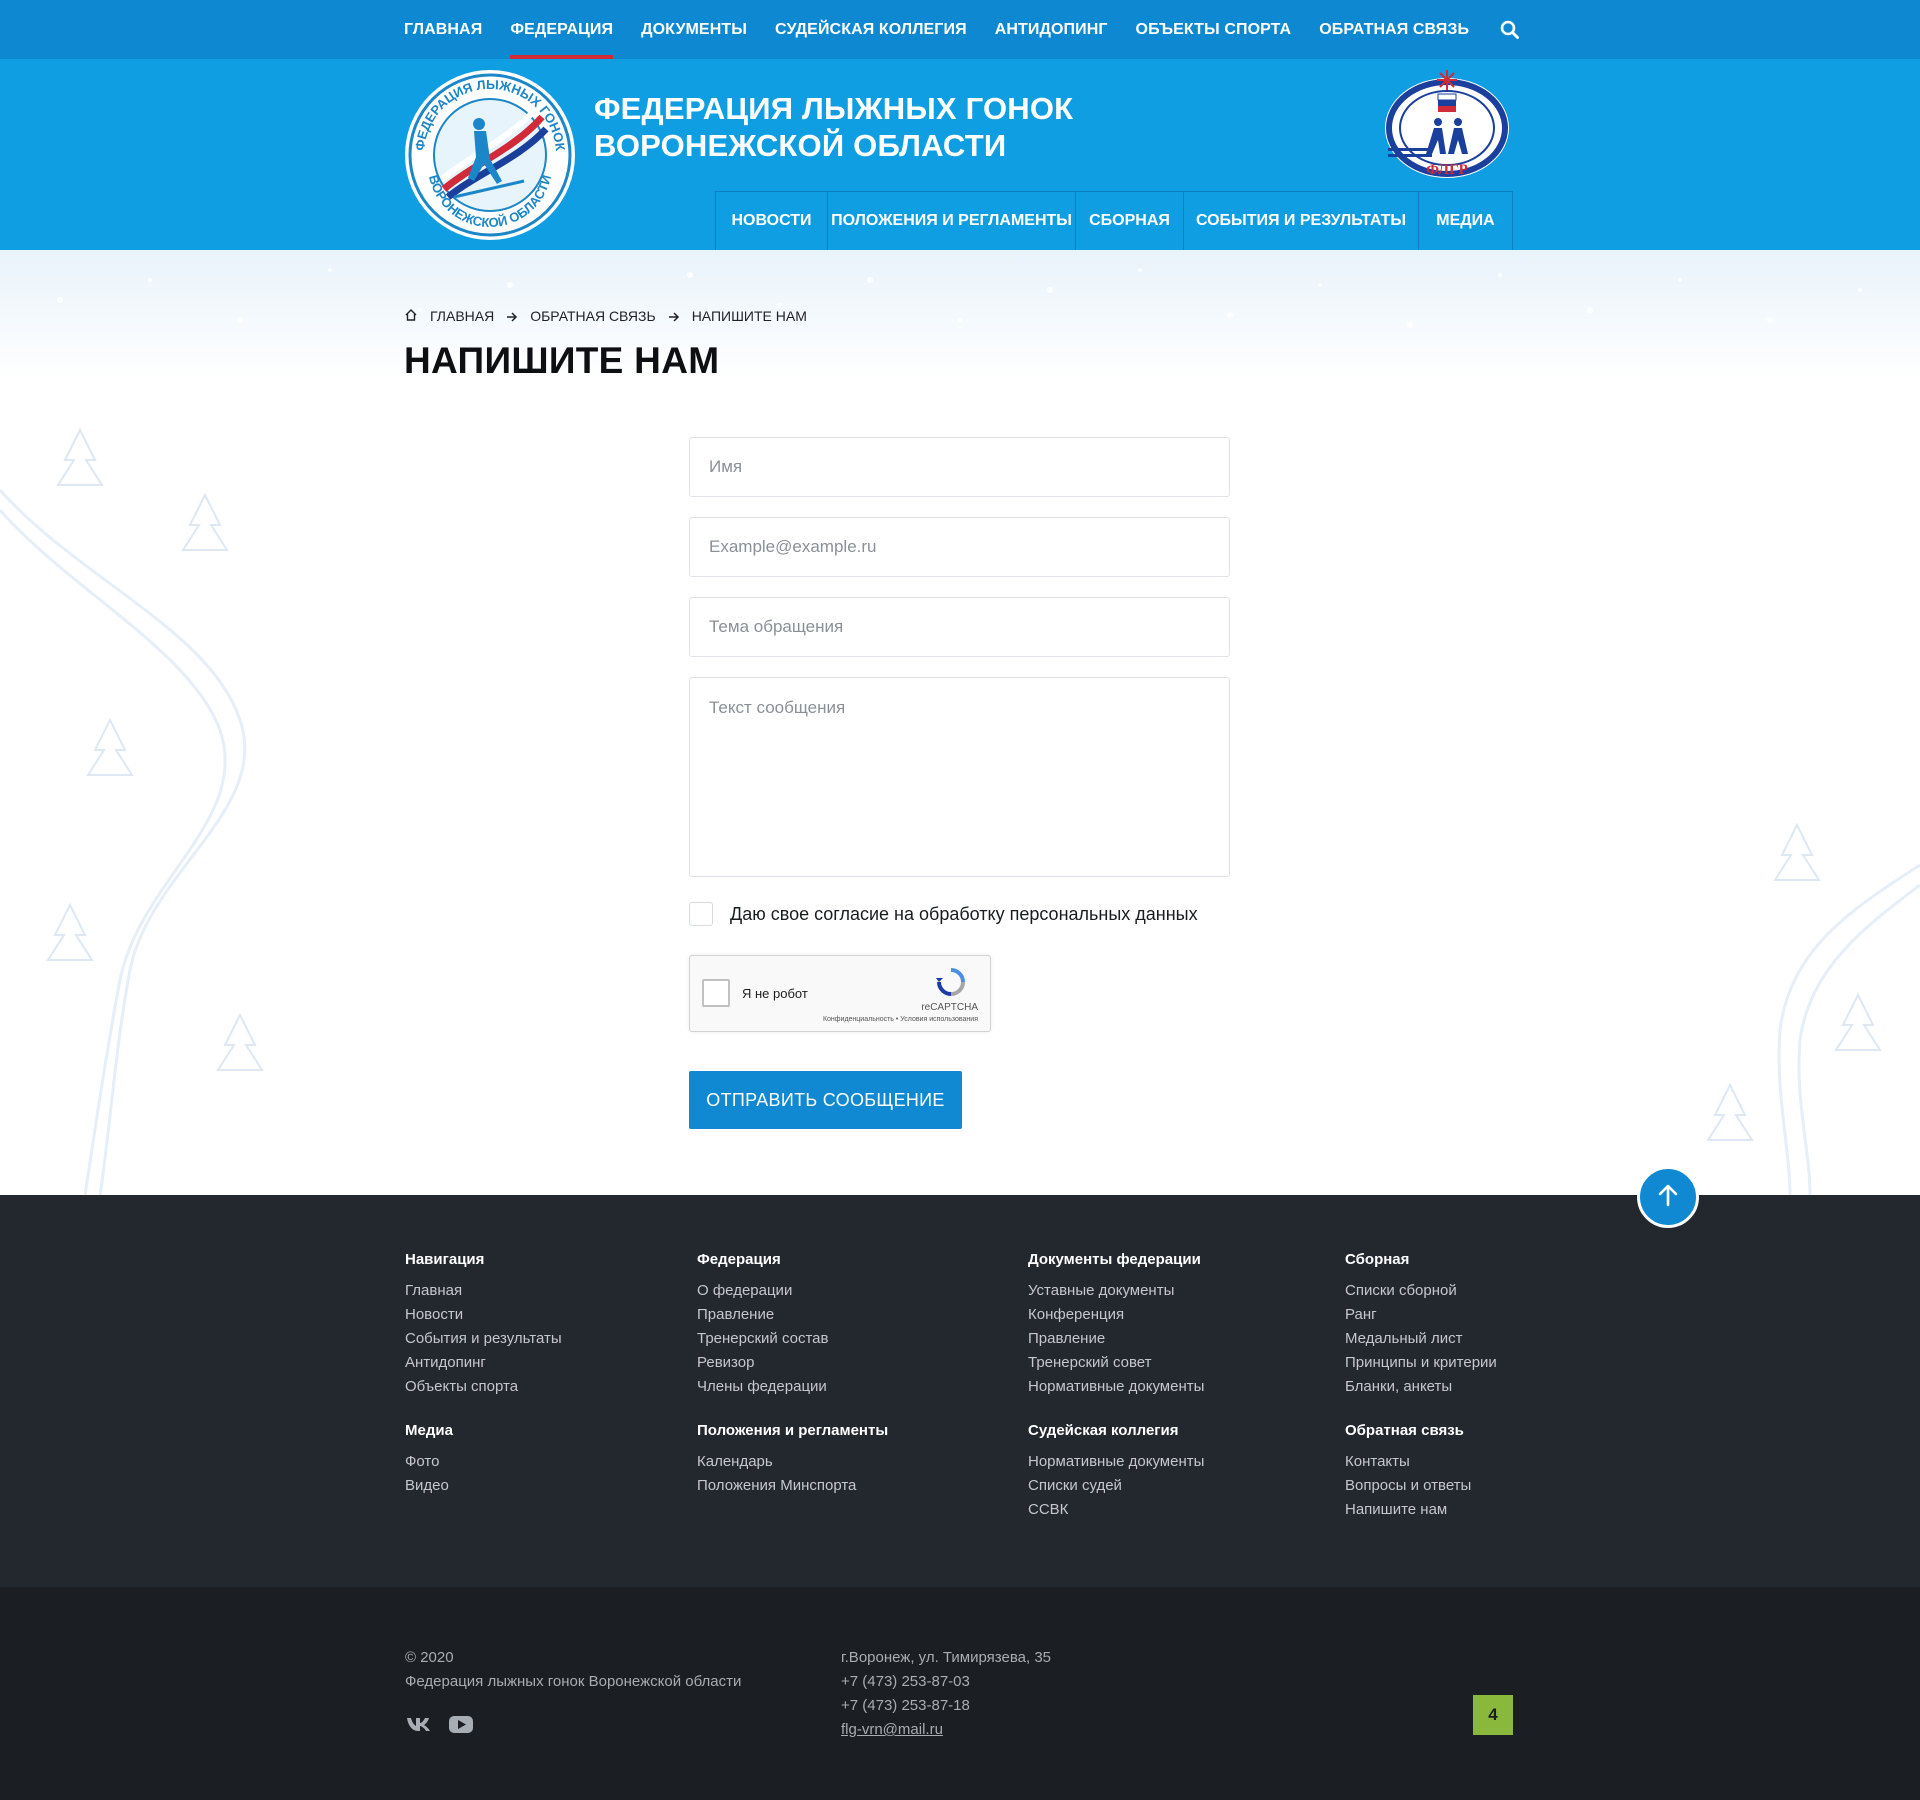  What do you see at coordinates (946, 1657) in the screenshot?
I see `address: г.Воронеж, ул. Тимирязева, 35` at bounding box center [946, 1657].